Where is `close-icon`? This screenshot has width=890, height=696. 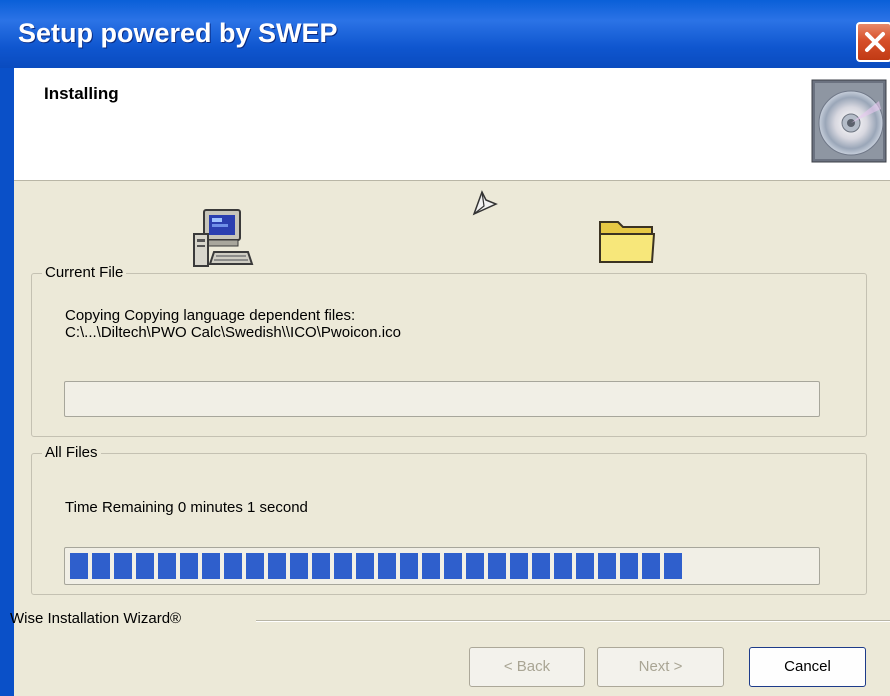 close-icon is located at coordinates (875, 42).